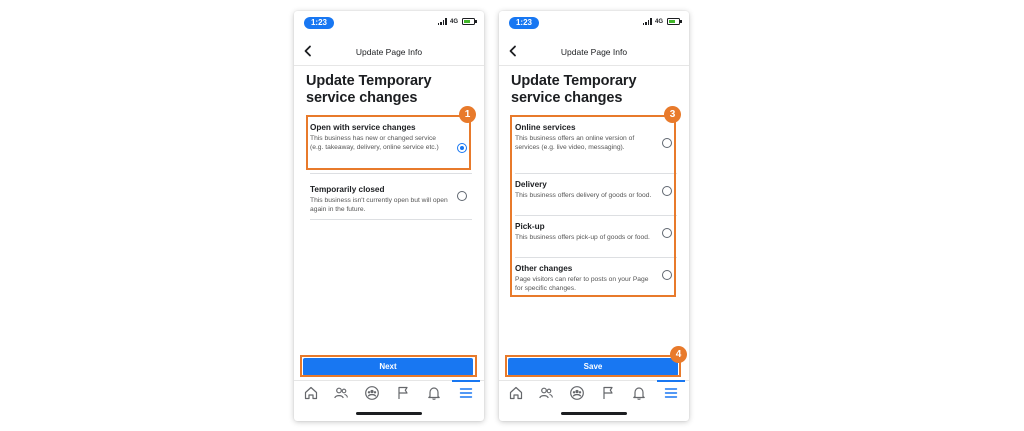 This screenshot has height=431, width=1024. Describe the element at coordinates (467, 114) in the screenshot. I see `step-badge-1: 1` at that location.